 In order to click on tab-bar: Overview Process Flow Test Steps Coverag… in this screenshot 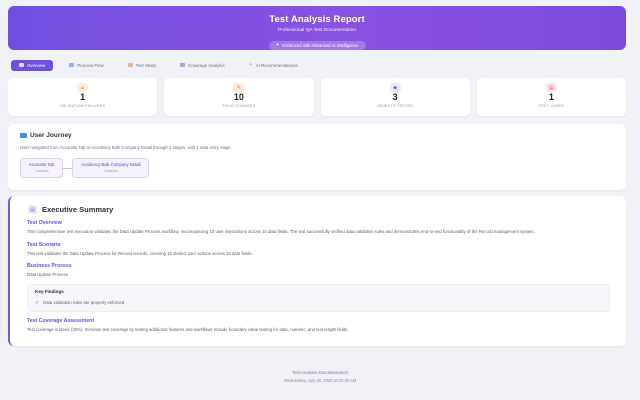, I will do `click(317, 65)`.